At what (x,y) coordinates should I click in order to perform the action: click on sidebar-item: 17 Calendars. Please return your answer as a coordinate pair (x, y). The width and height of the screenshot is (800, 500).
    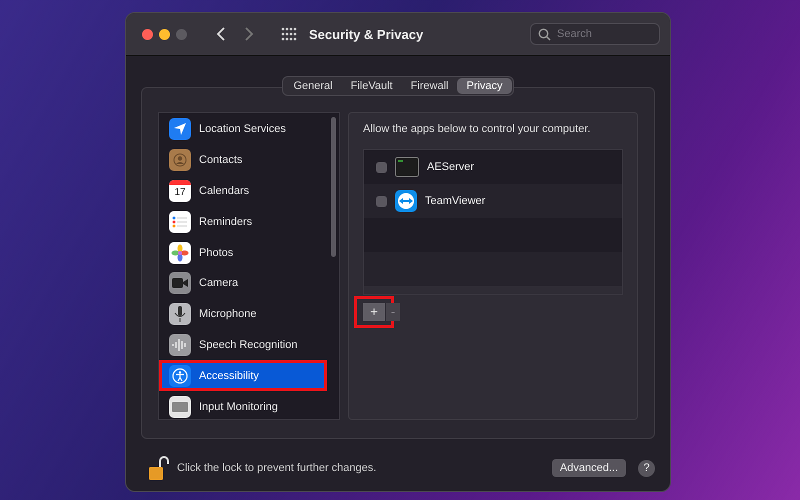
    Looking at the image, I should click on (243, 191).